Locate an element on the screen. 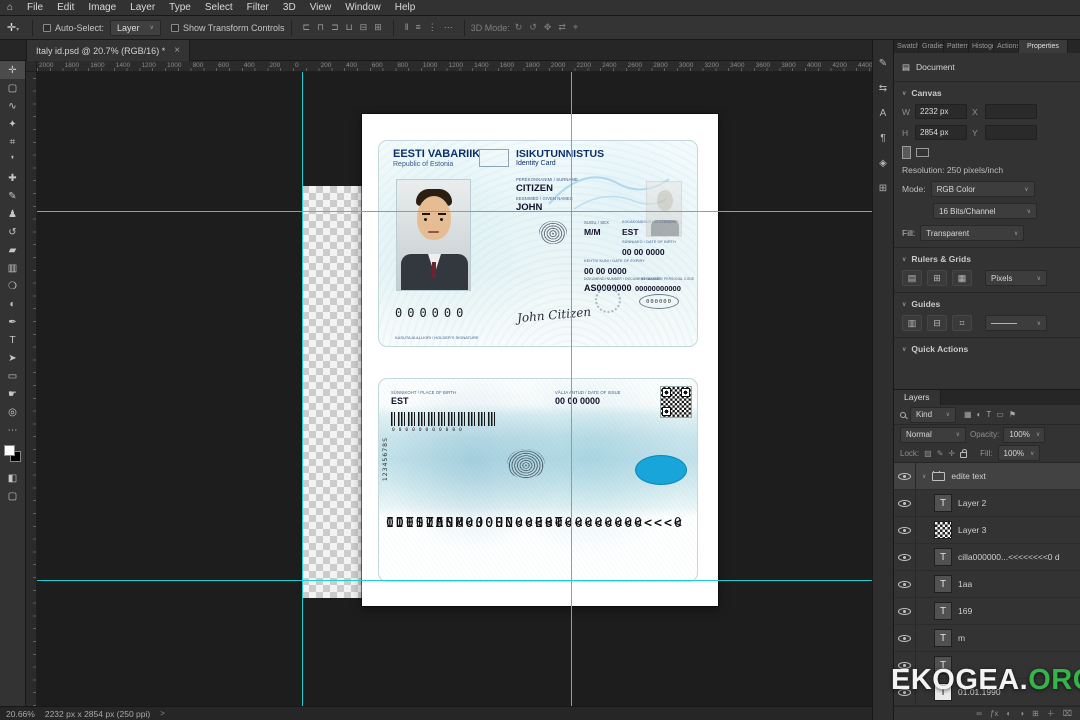  toggle-guides-button: ▥ is located at coordinates (912, 323).